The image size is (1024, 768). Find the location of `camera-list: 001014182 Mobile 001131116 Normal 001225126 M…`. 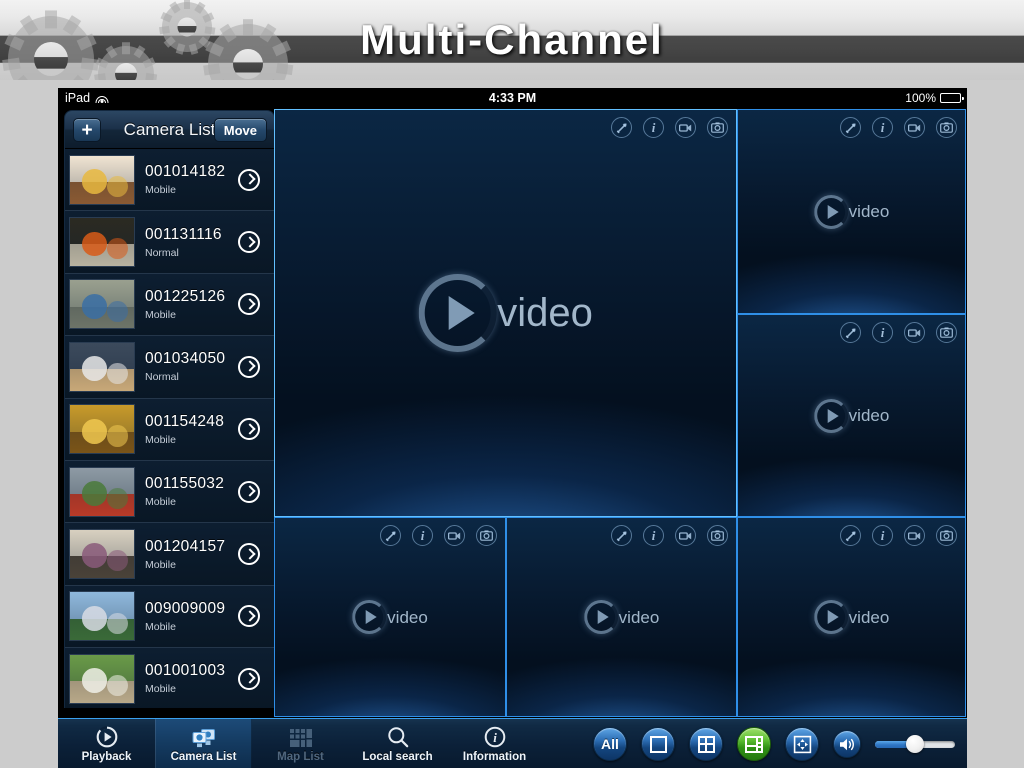

camera-list: 001014182 Mobile 001131116 Normal 001225126 M… is located at coordinates (169, 428).